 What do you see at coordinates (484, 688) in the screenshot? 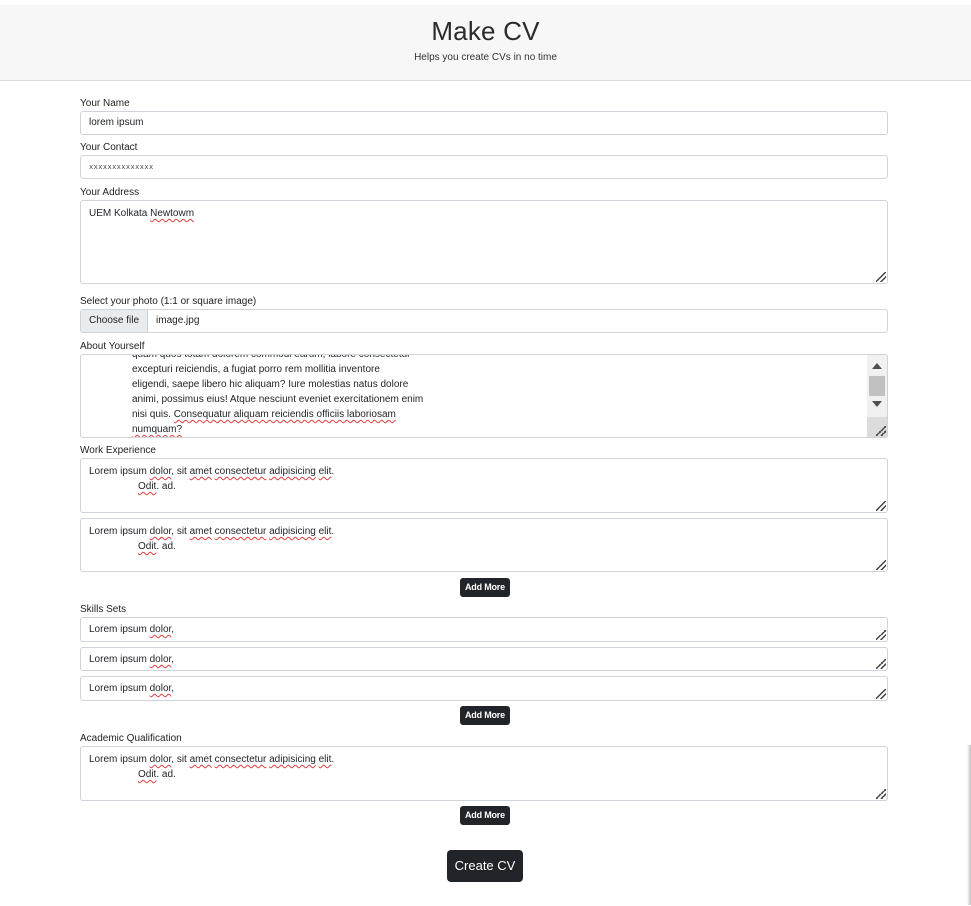
I see `skill-textarea-3: Lorem ipsum dolor,` at bounding box center [484, 688].